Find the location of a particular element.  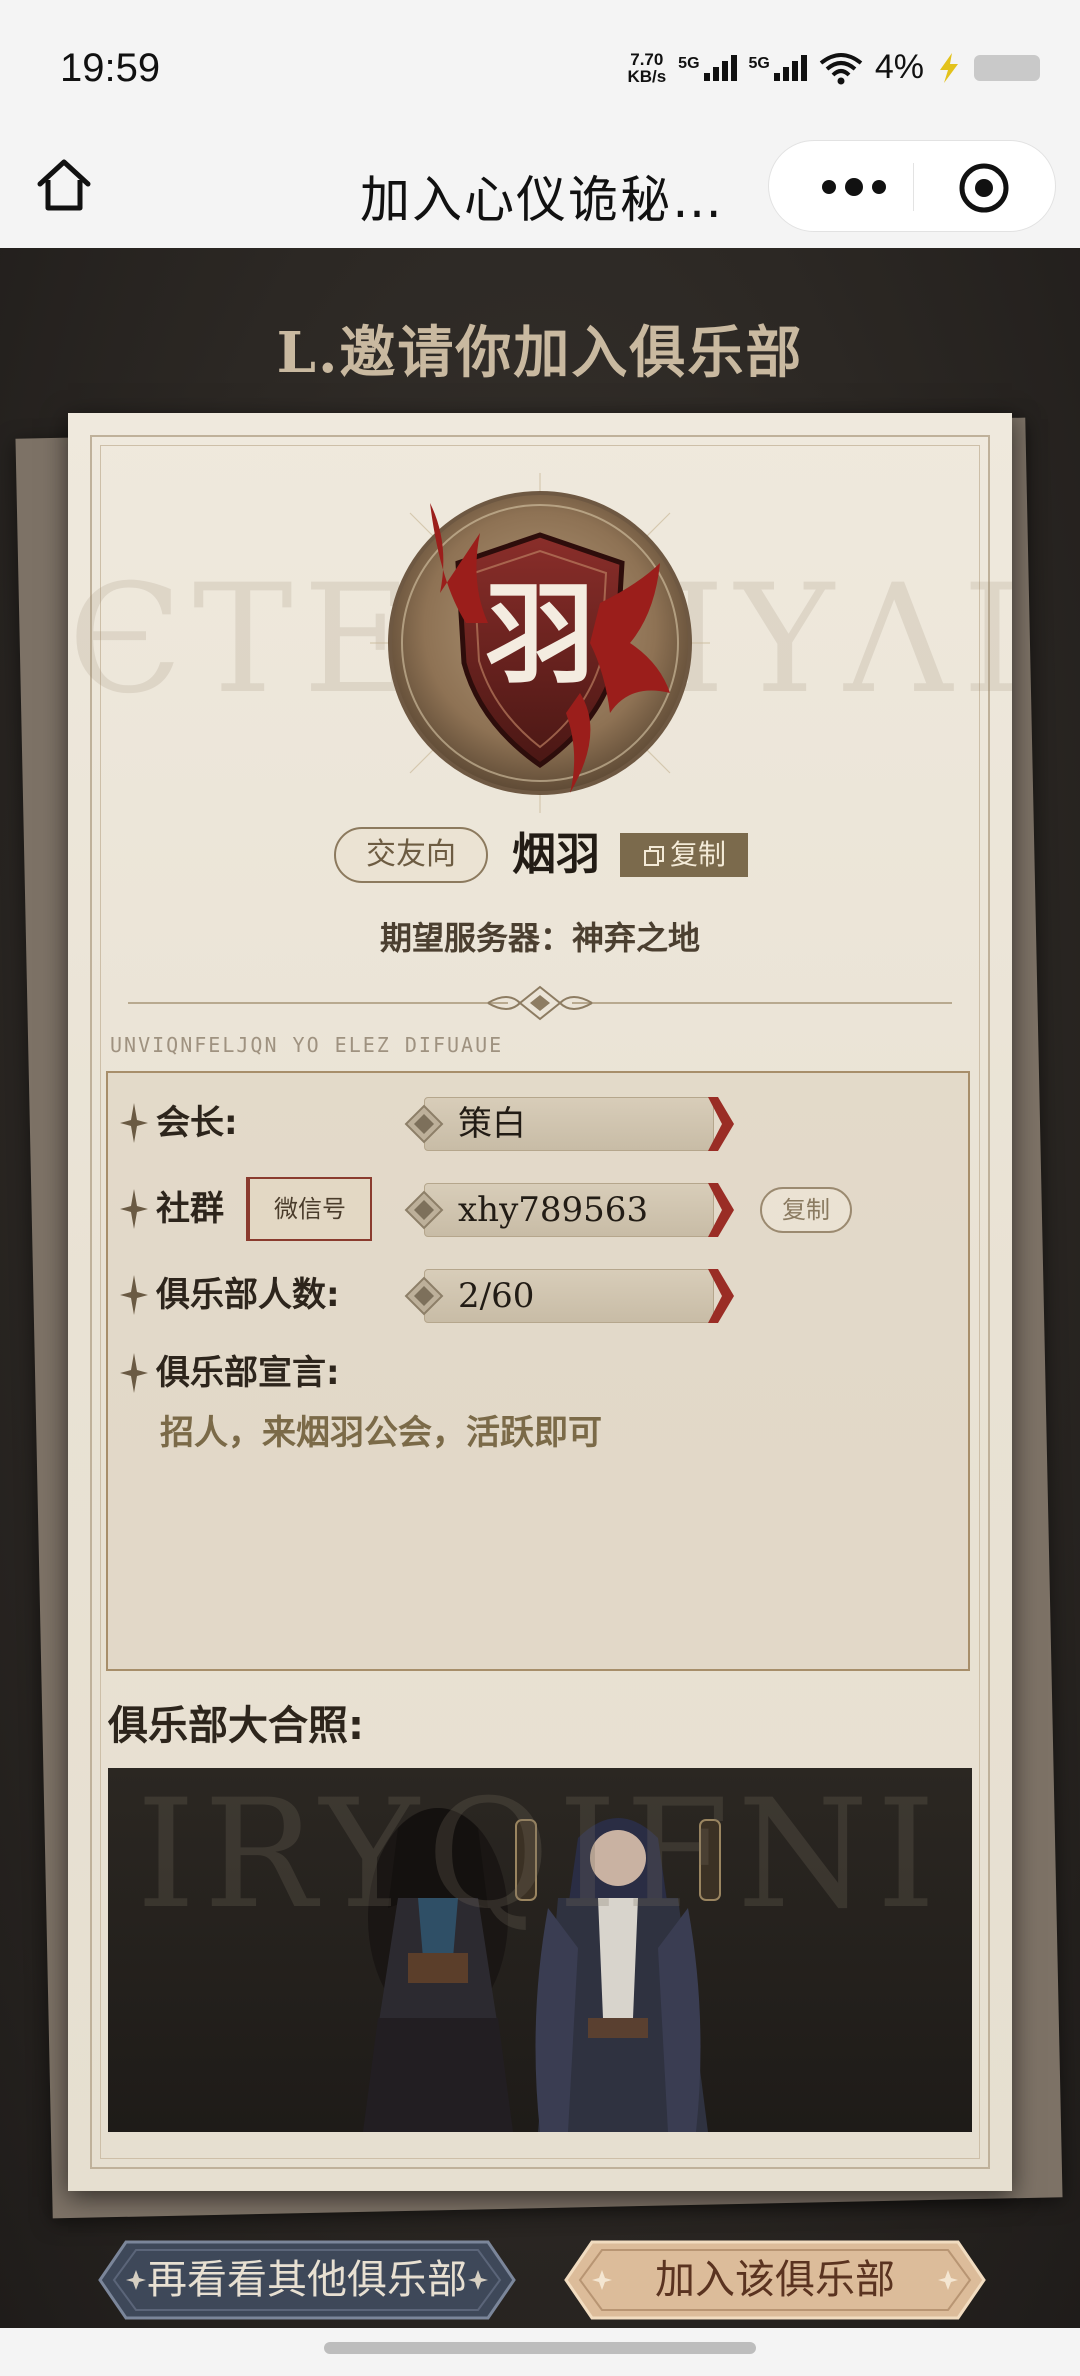

status-time: 19:59 is located at coordinates (110, 68).